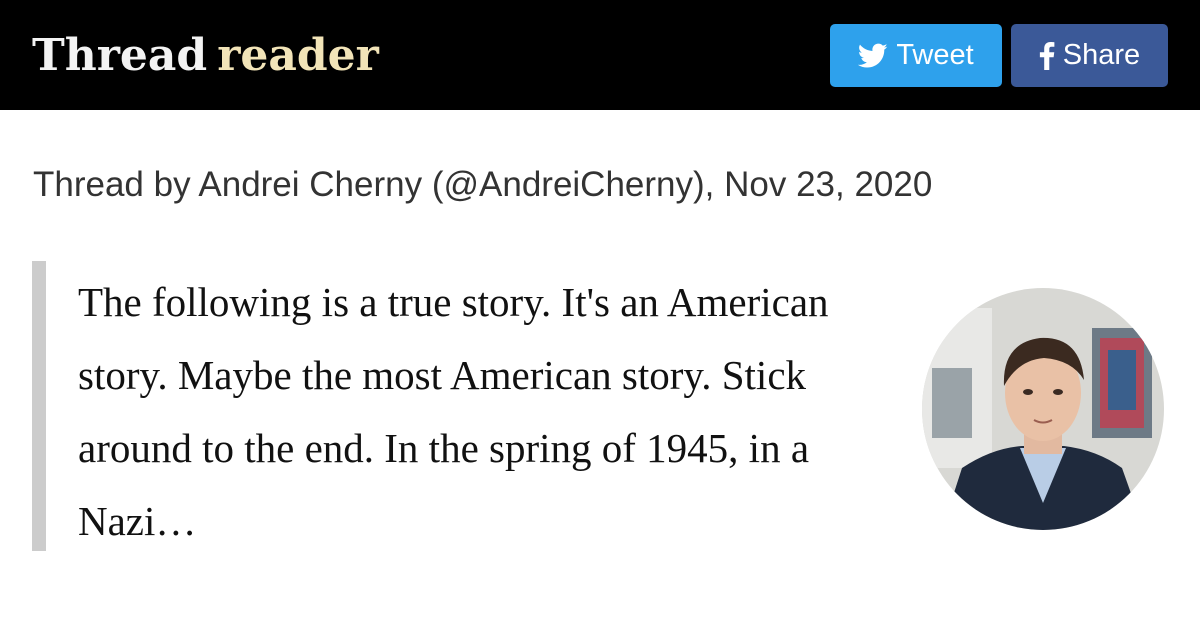 The width and height of the screenshot is (1200, 628). I want to click on twitter-bird-icon, so click(873, 56).